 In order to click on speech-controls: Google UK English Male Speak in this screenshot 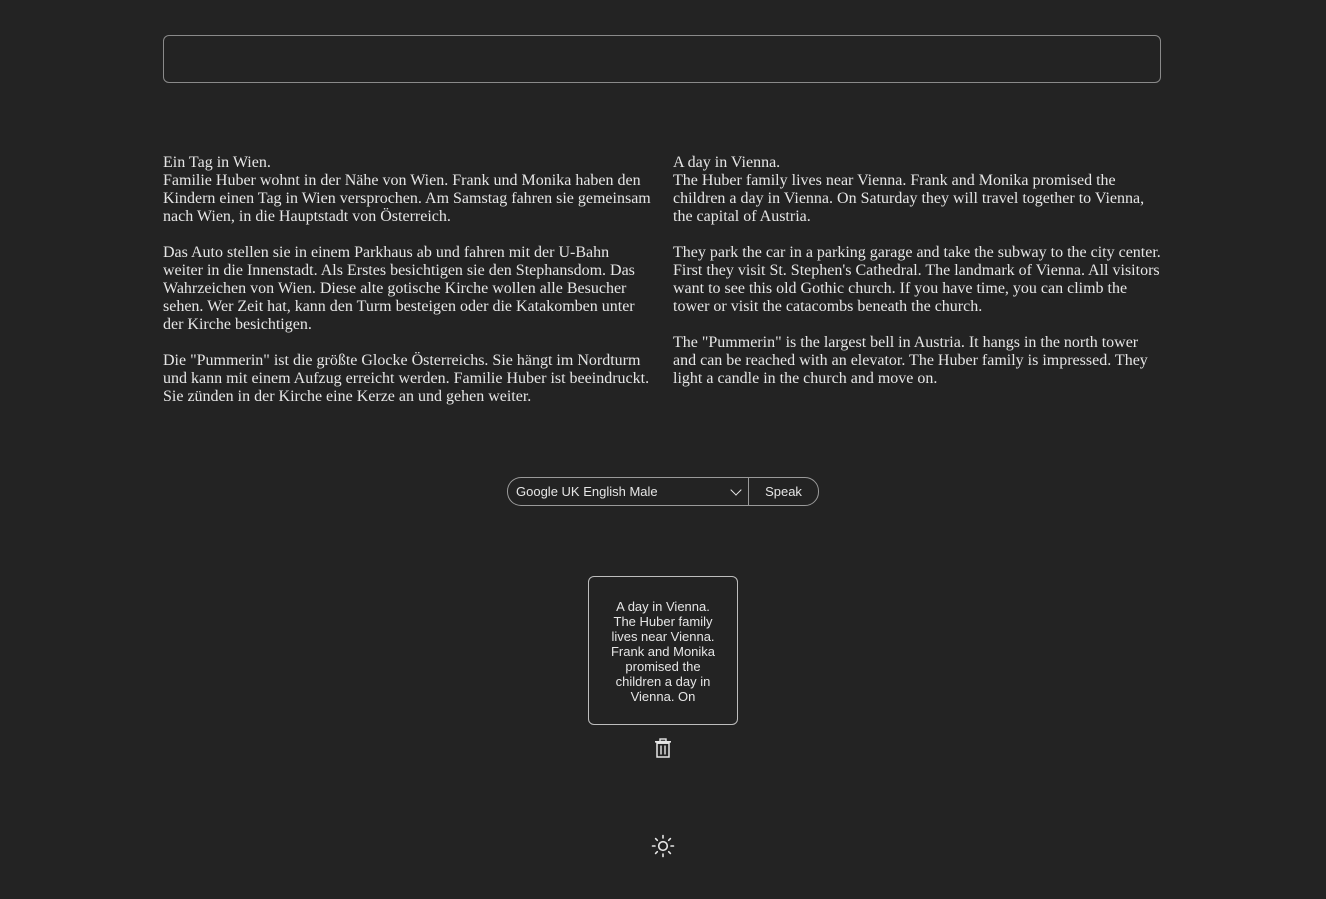, I will do `click(663, 491)`.